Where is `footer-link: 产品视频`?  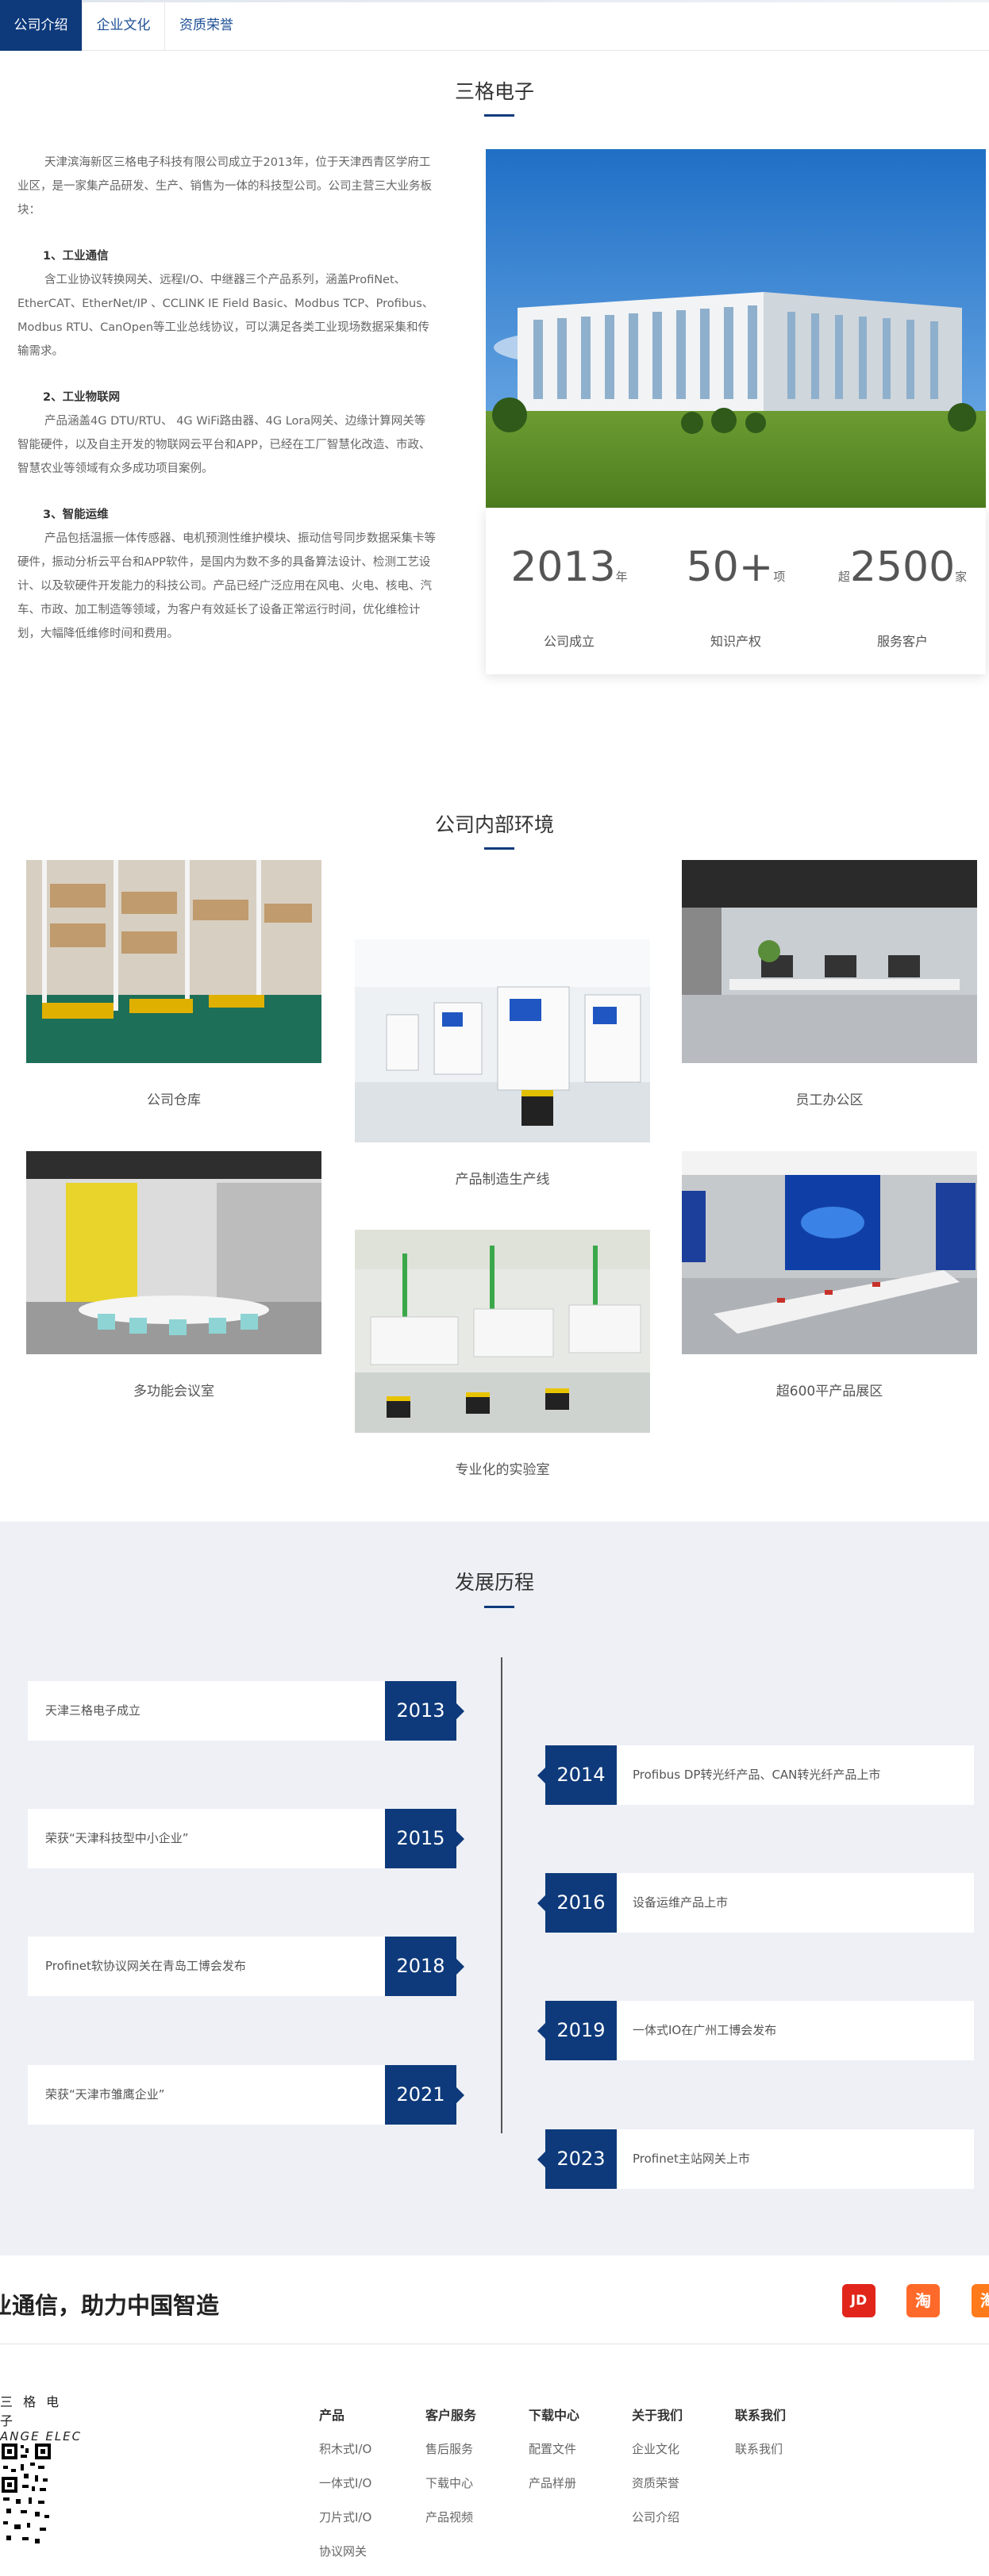 footer-link: 产品视频 is located at coordinates (451, 2525).